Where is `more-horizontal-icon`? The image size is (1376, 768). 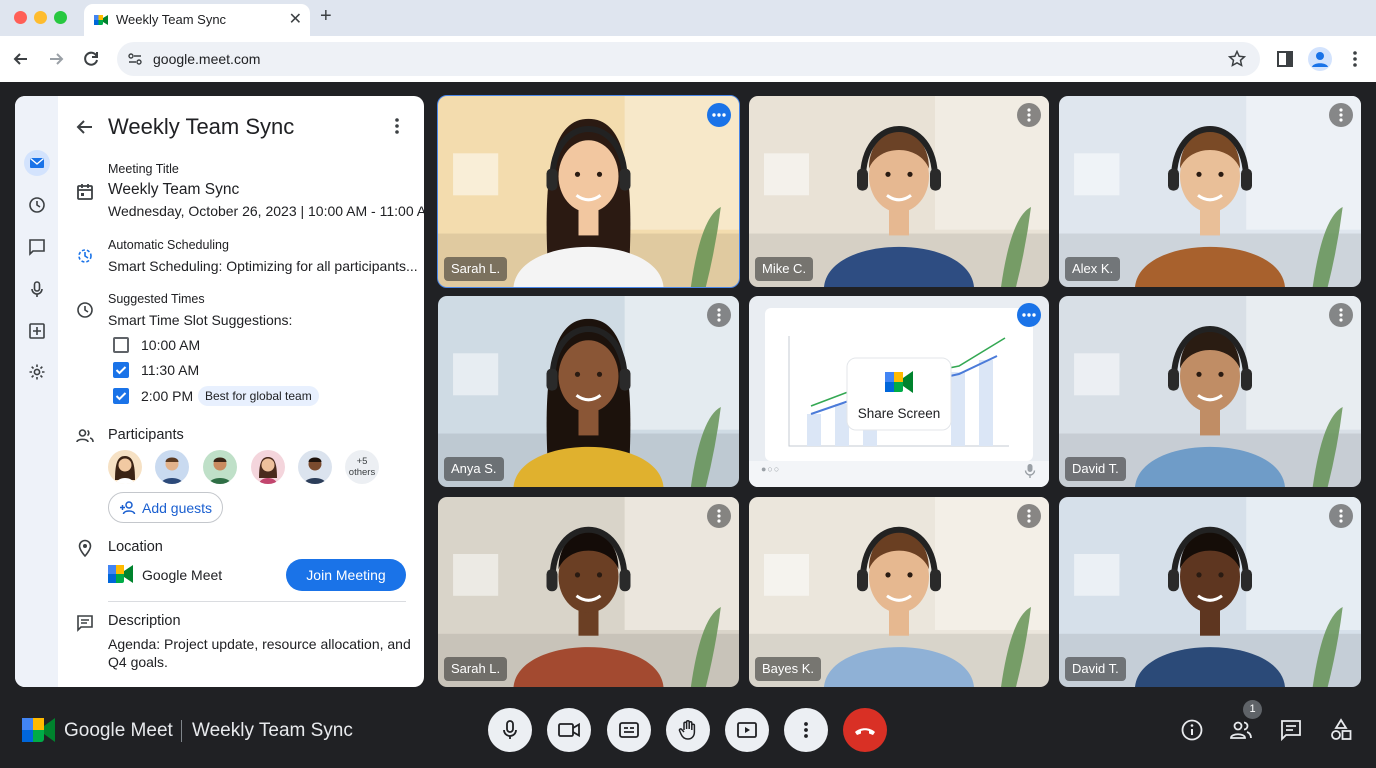 more-horizontal-icon is located at coordinates (1029, 315).